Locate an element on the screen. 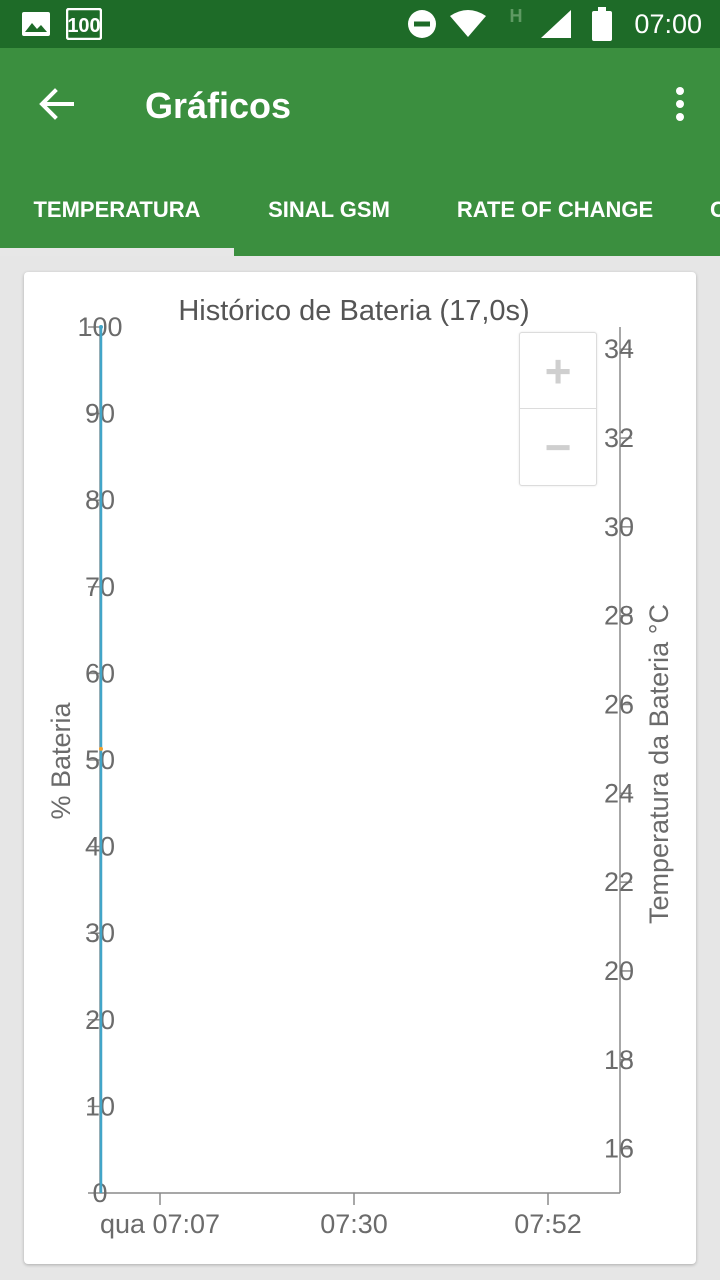 This screenshot has height=1280, width=720. arrow-back-icon is located at coordinates (56, 106).